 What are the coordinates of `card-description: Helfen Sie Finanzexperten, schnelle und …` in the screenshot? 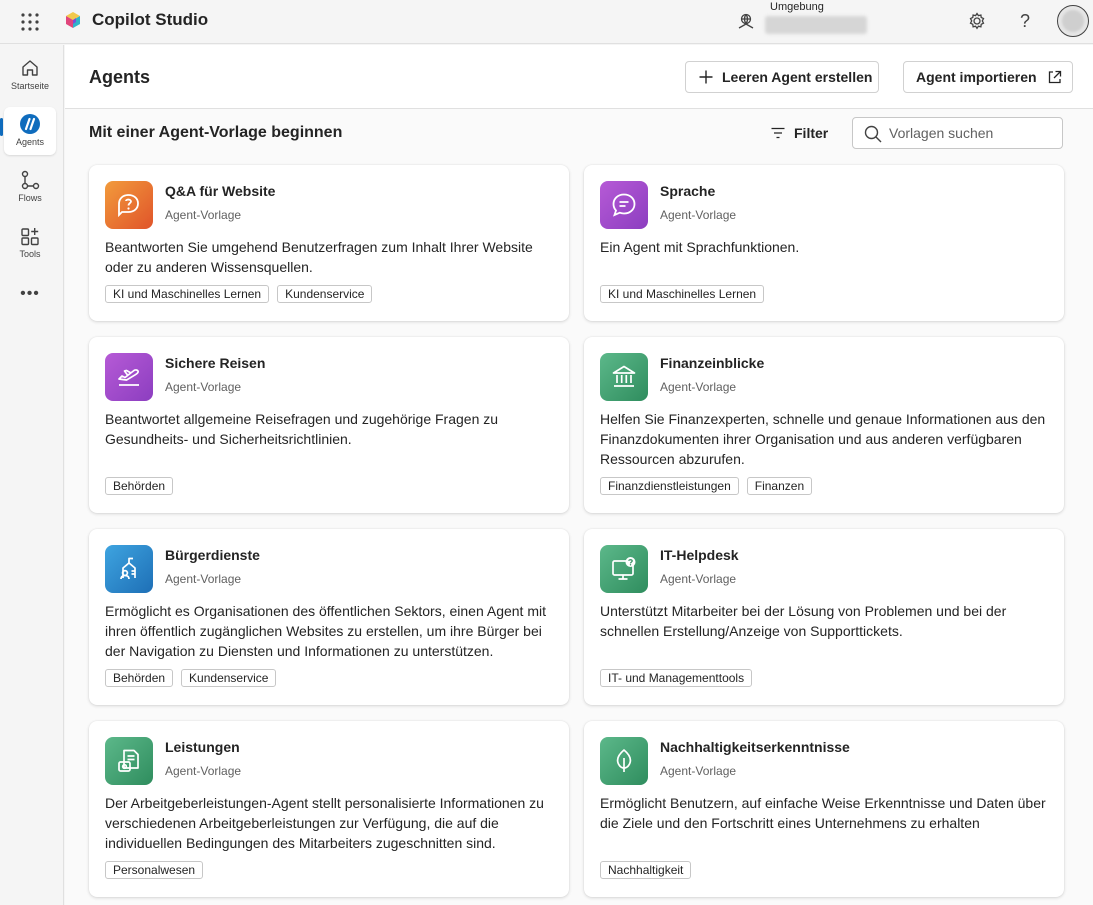 It's located at (823, 439).